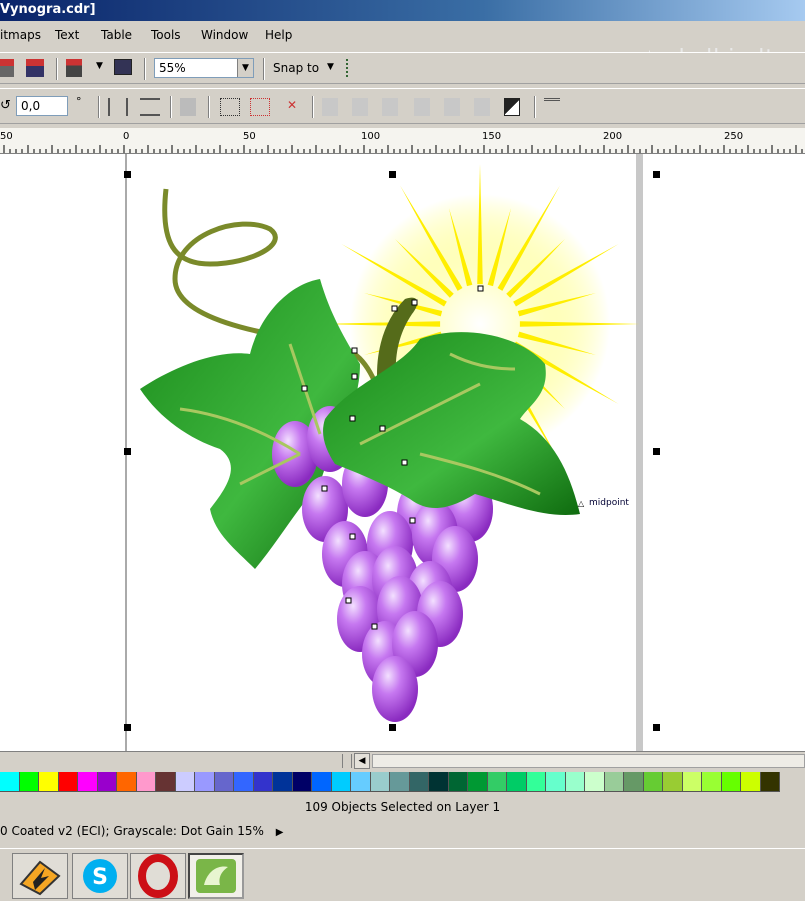 Image resolution: width=805 pixels, height=901 pixels. I want to click on rotation-field: 0,0, so click(42, 106).